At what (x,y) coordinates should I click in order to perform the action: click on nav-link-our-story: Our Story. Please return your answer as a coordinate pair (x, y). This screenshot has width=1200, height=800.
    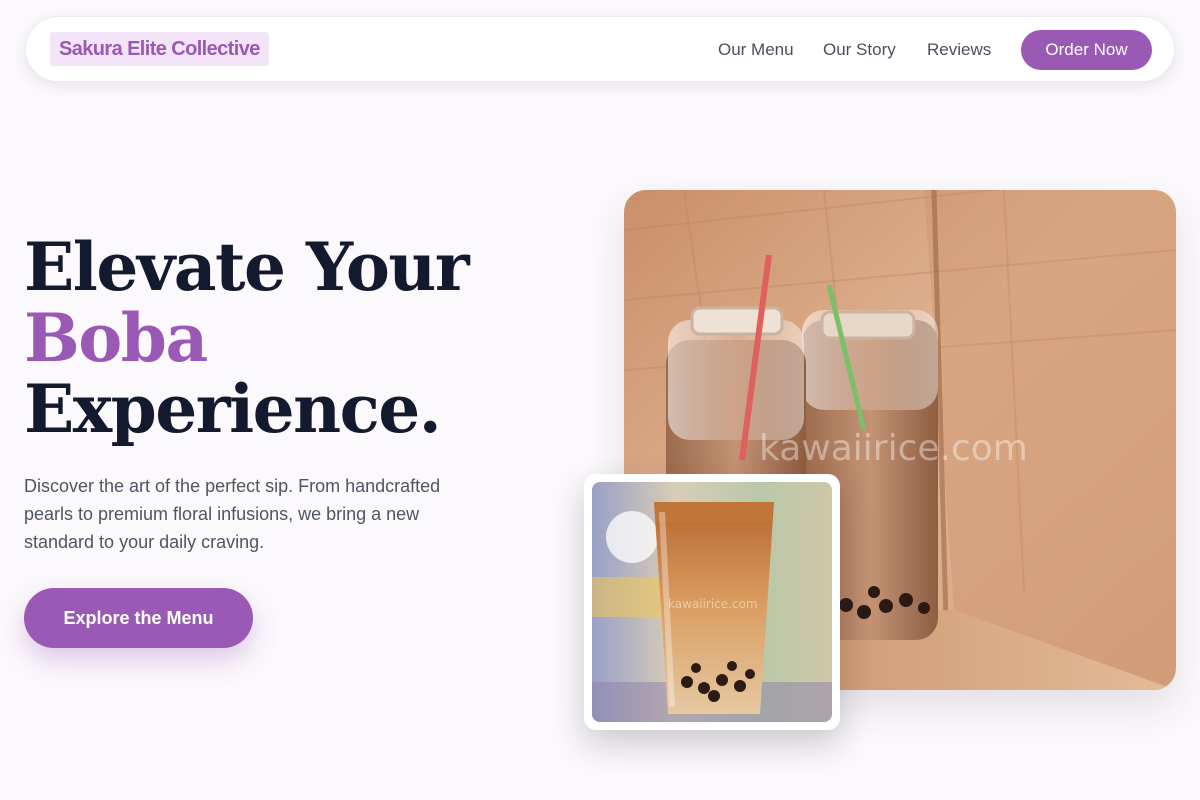
    Looking at the image, I should click on (859, 50).